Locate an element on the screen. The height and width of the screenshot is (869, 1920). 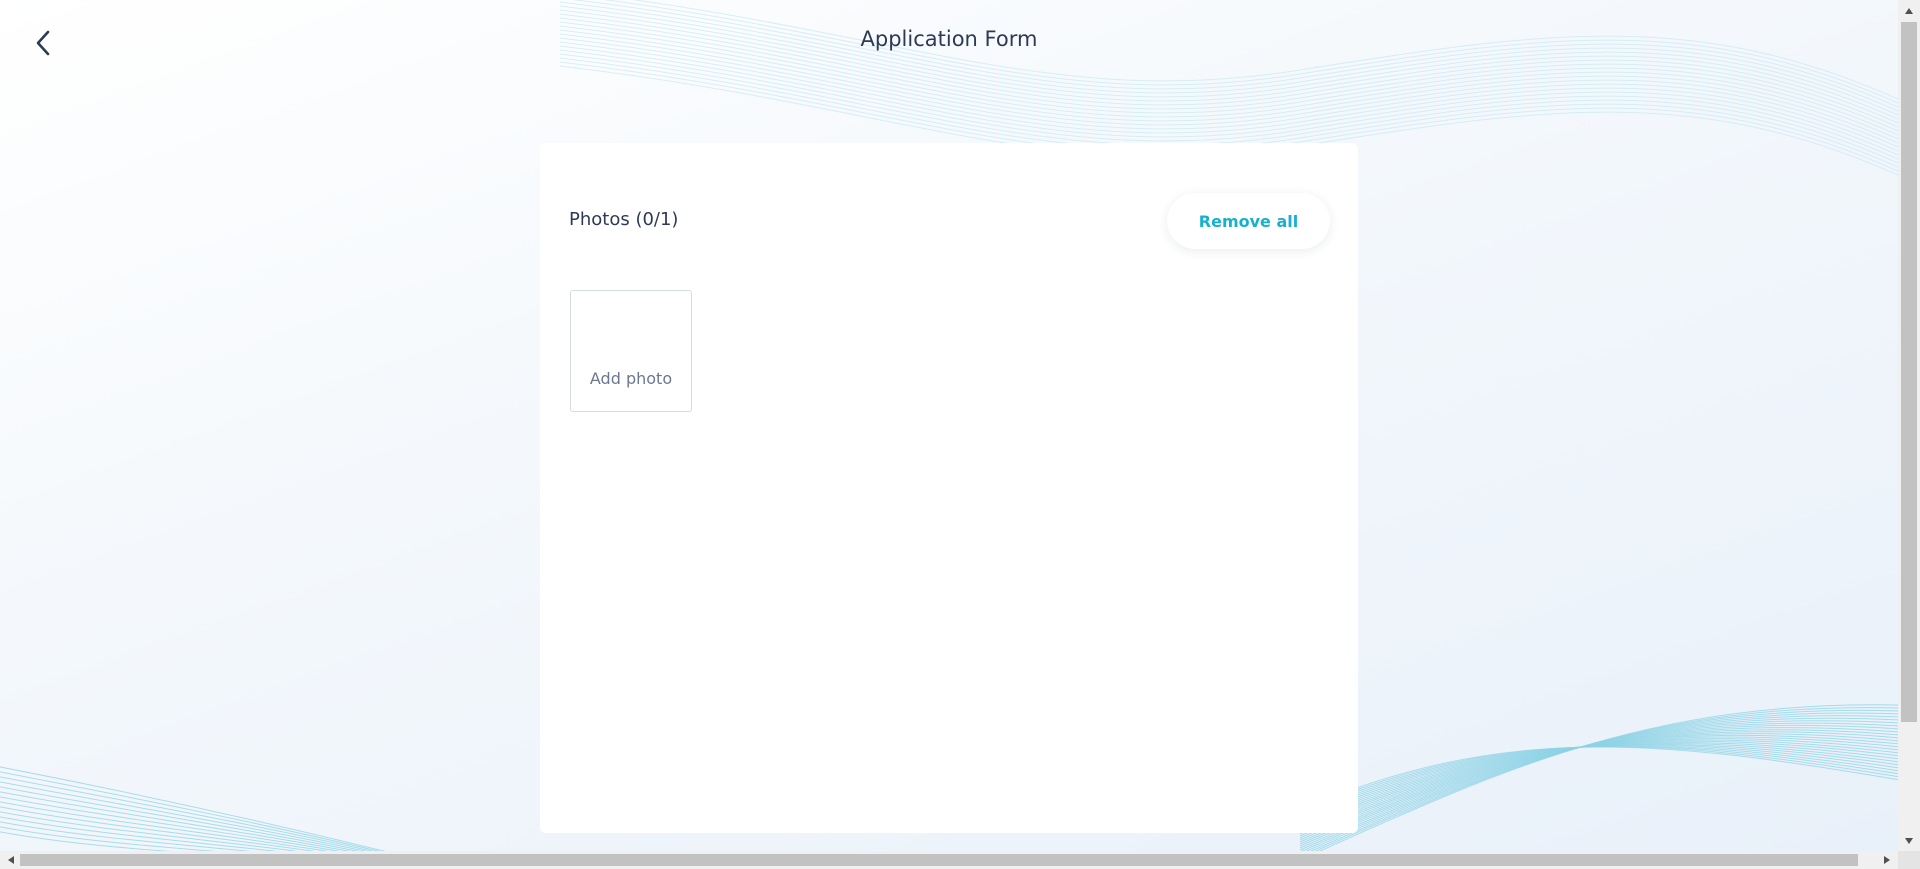
scroll-right-arrow is located at coordinates (1887, 860).